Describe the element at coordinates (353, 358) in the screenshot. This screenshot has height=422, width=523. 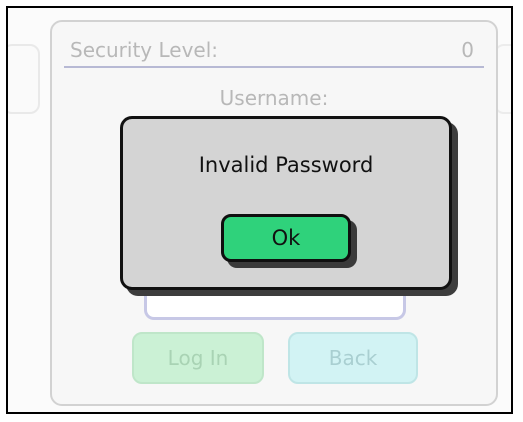
I see `back-button: Back` at that location.